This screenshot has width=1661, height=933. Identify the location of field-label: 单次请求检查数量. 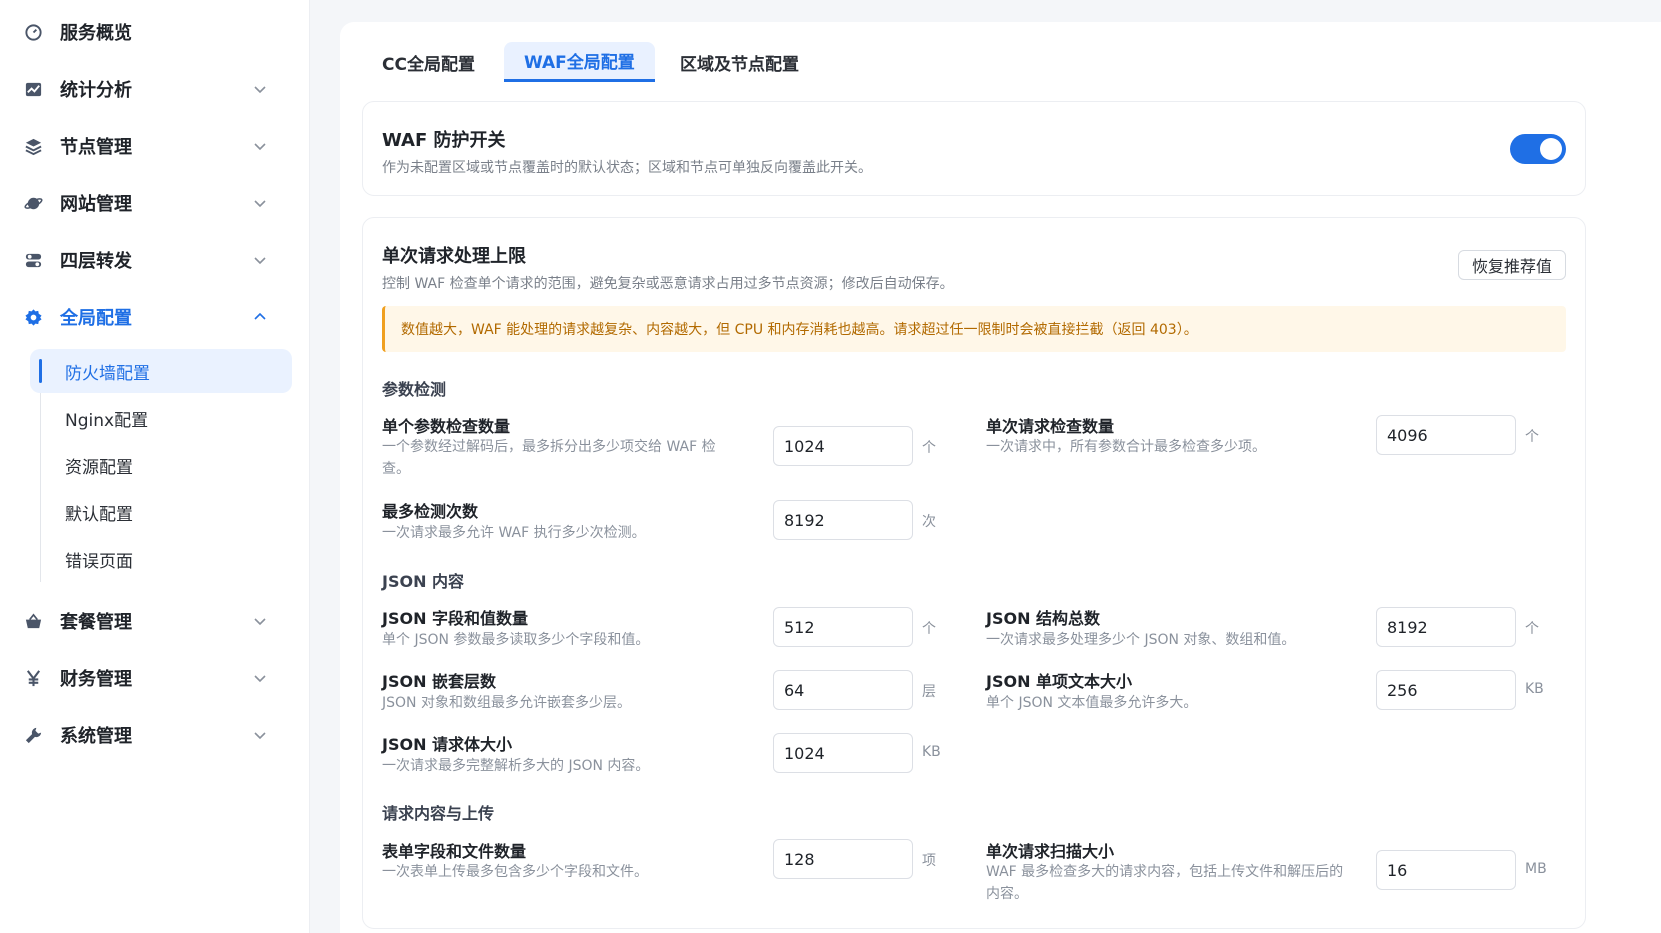
(1050, 426).